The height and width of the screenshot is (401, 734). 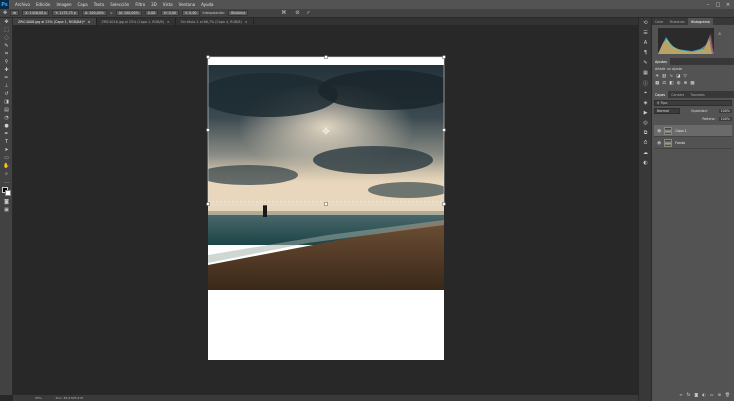 What do you see at coordinates (6, 158) in the screenshot?
I see `shape-tool-icon: ▭` at bounding box center [6, 158].